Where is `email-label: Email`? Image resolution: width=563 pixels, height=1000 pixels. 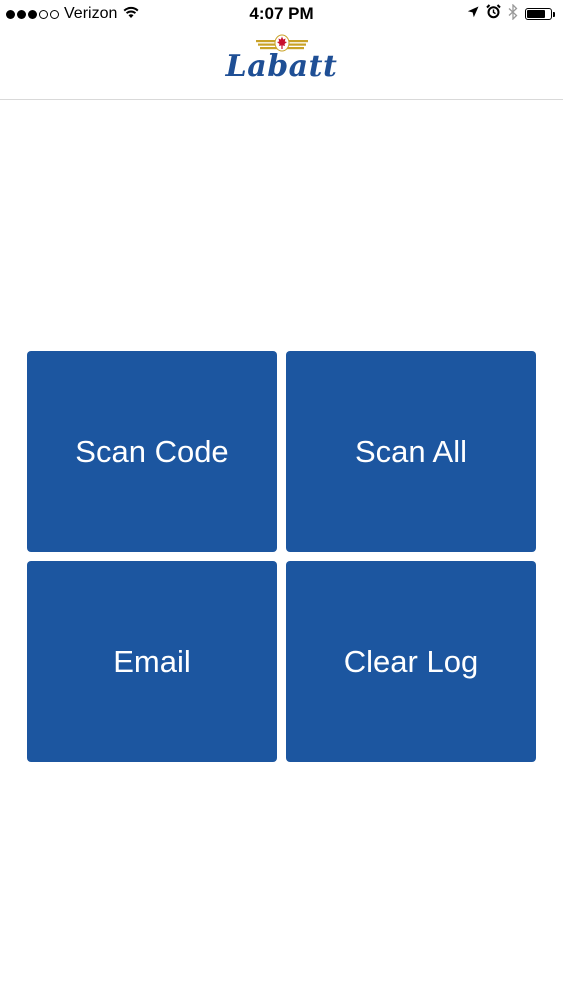 email-label: Email is located at coordinates (152, 661).